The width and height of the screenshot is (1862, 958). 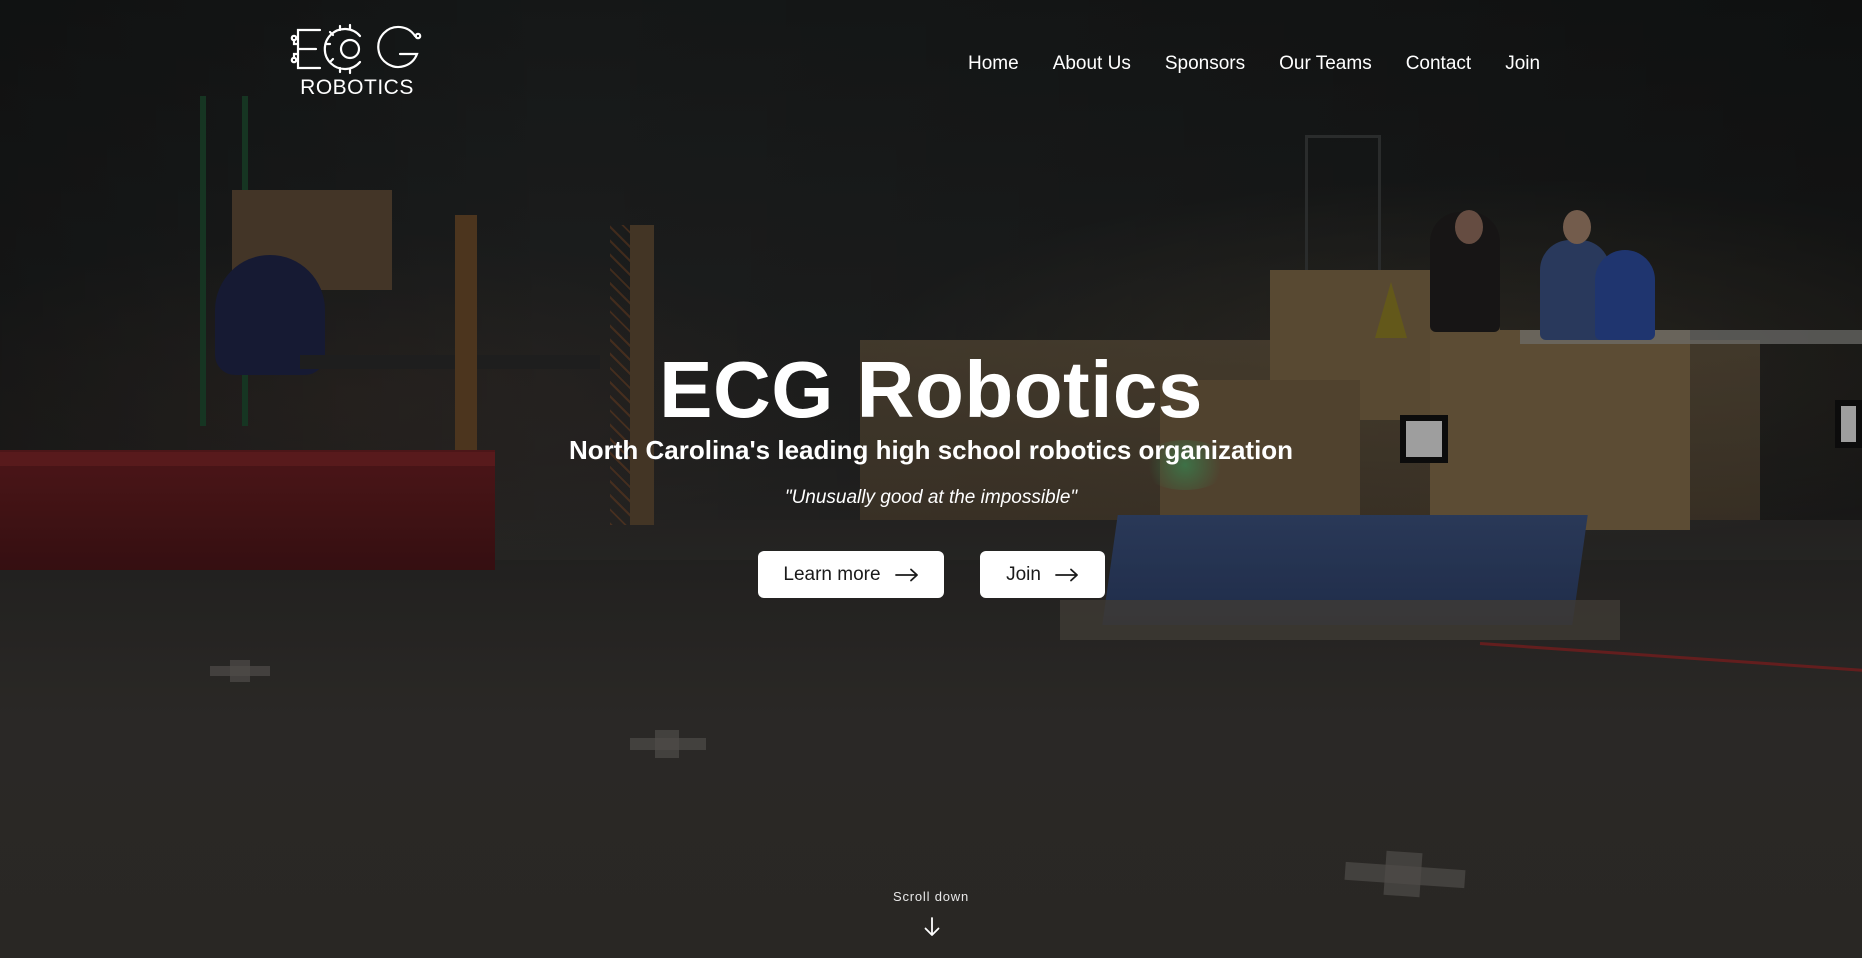 What do you see at coordinates (932, 927) in the screenshot?
I see `arrow-down-icon` at bounding box center [932, 927].